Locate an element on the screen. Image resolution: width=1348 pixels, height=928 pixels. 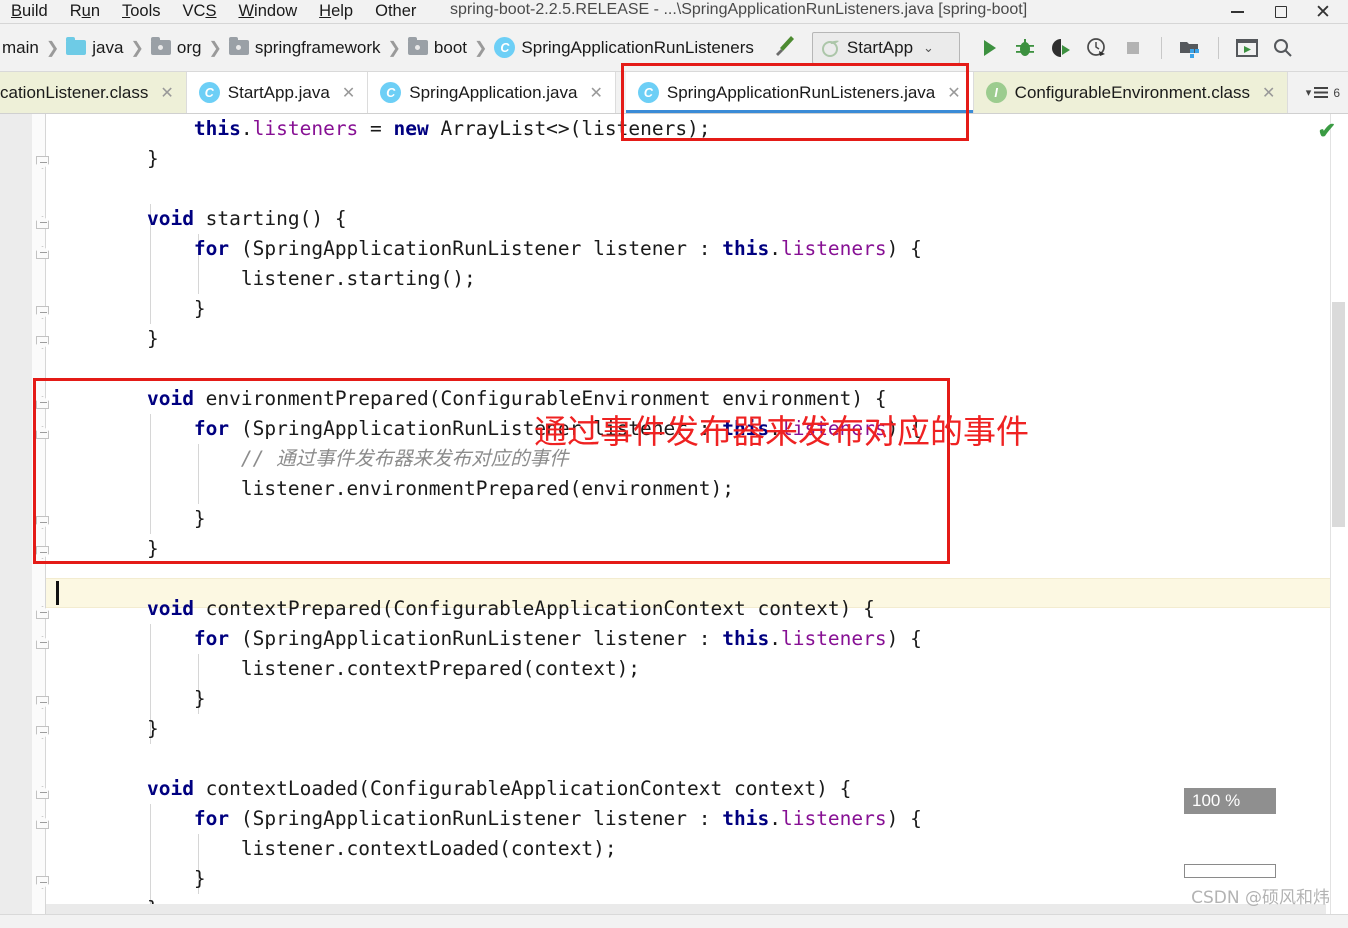
editor-scrollbar-thumb is located at coordinates (1338, 414).